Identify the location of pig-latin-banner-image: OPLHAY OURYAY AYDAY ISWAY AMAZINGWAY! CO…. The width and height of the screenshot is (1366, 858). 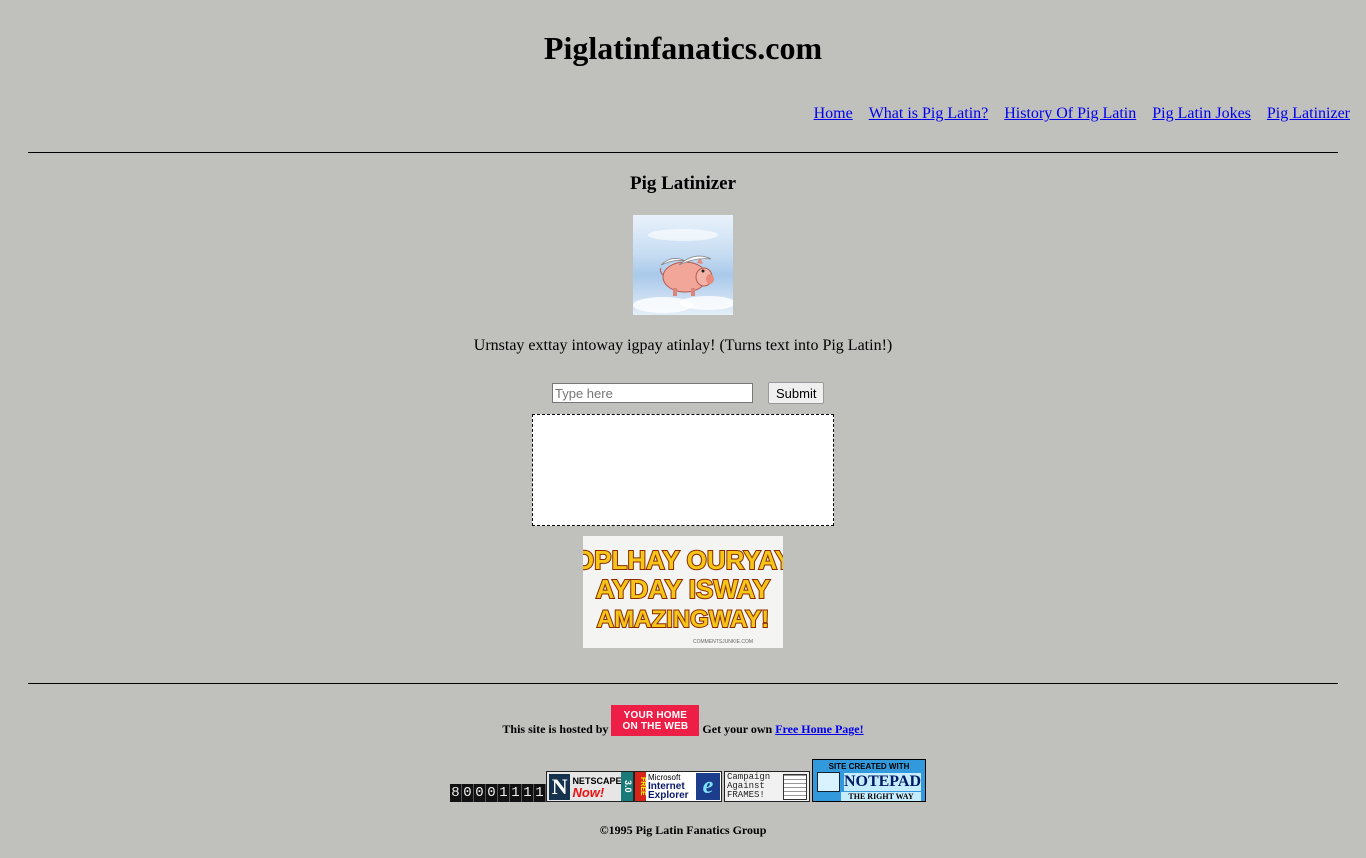
(683, 592).